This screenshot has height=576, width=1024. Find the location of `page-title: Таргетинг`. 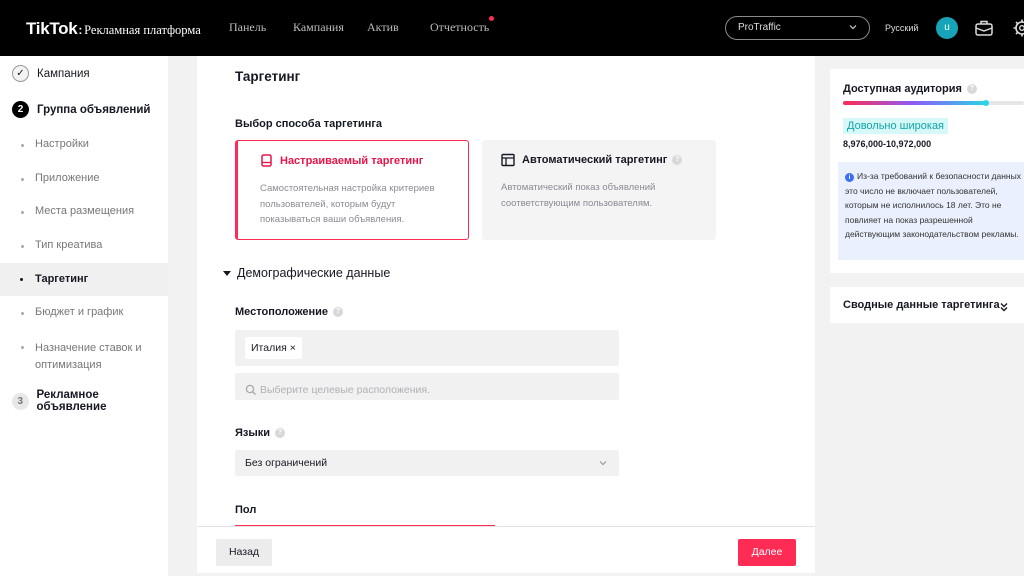

page-title: Таргетинг is located at coordinates (268, 76).